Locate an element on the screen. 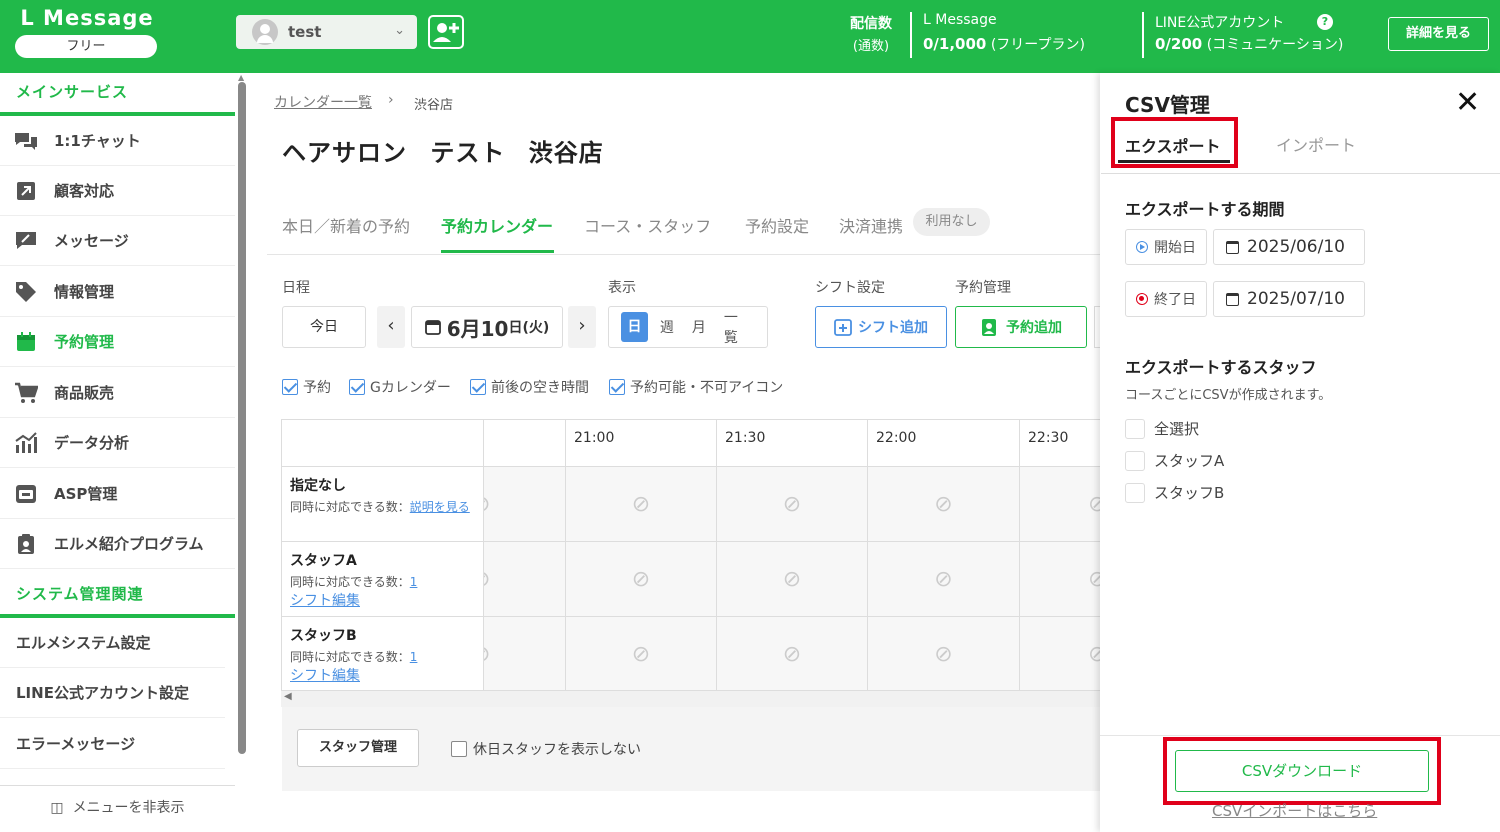 Image resolution: width=1500 pixels, height=832 pixels. tab-calendar: 予約カレンダー is located at coordinates (497, 225).